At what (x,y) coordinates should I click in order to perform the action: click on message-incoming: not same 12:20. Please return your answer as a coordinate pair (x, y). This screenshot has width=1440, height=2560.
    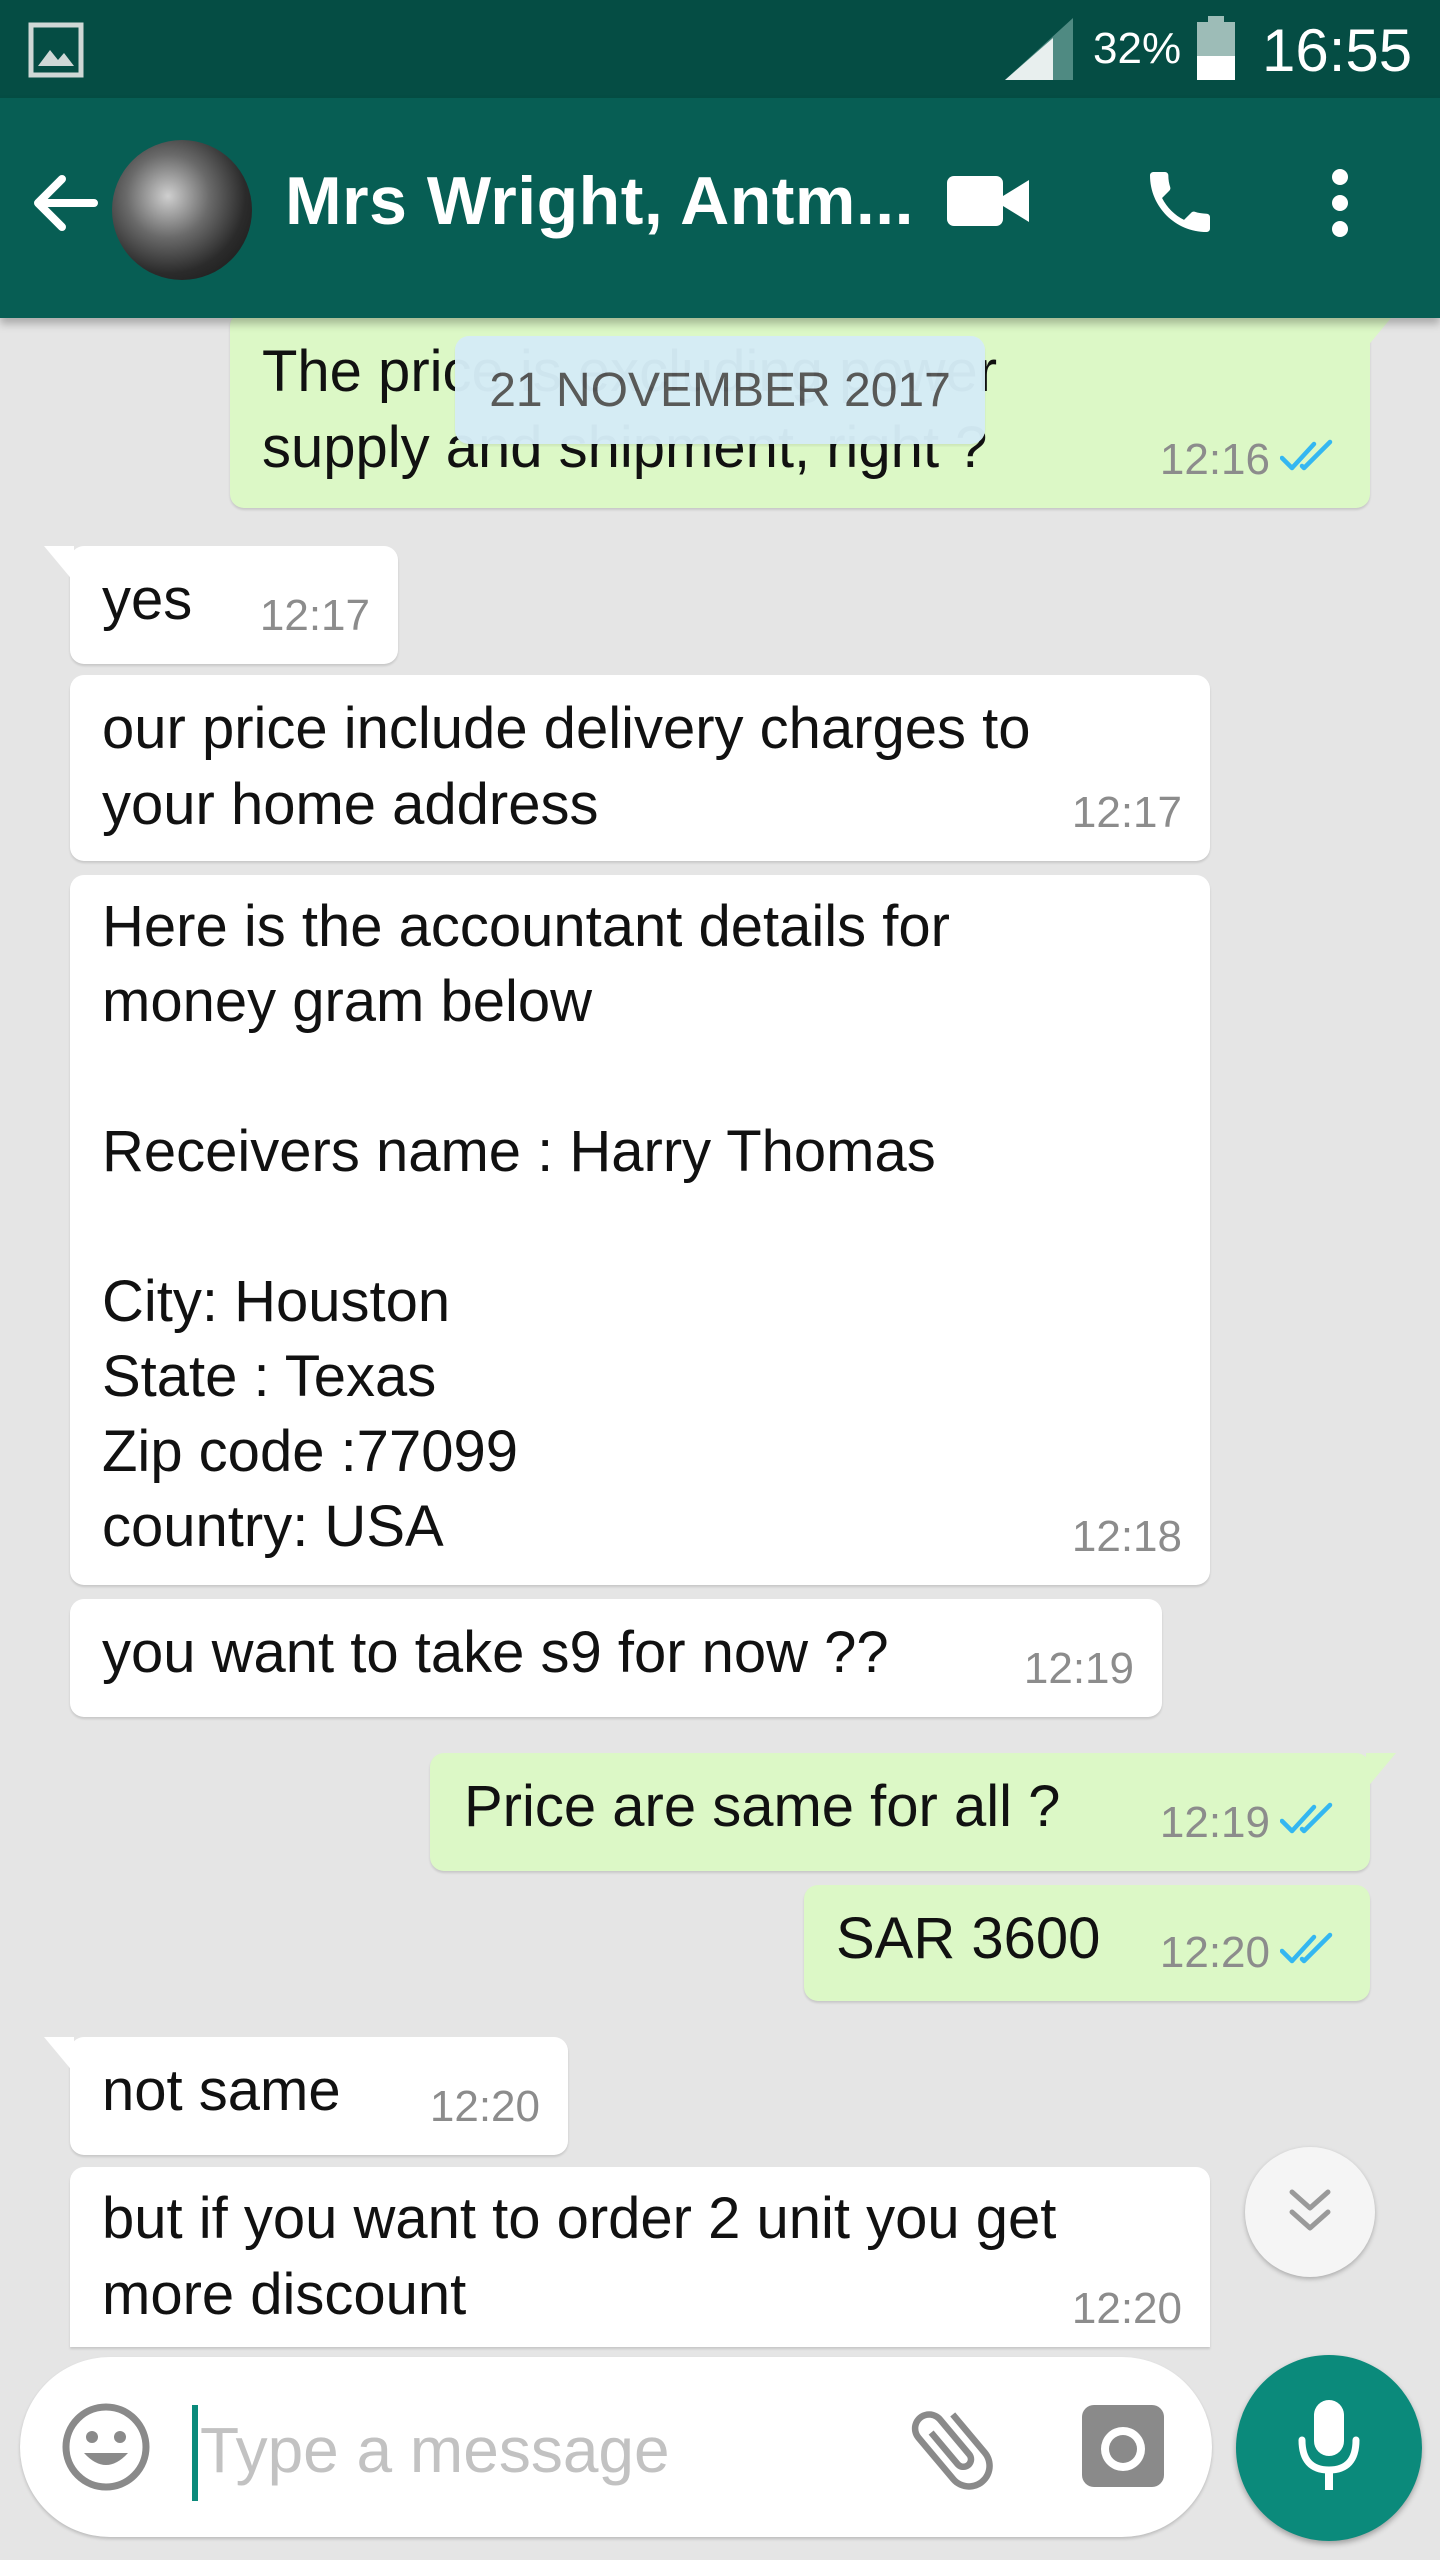
    Looking at the image, I should click on (306, 2096).